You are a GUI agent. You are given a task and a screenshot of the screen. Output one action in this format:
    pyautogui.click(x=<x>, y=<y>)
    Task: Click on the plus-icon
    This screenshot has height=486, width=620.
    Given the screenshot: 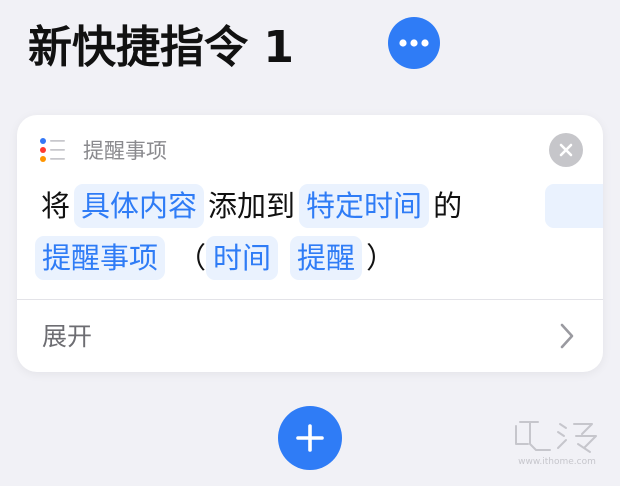 What is the action you would take?
    pyautogui.click(x=310, y=438)
    